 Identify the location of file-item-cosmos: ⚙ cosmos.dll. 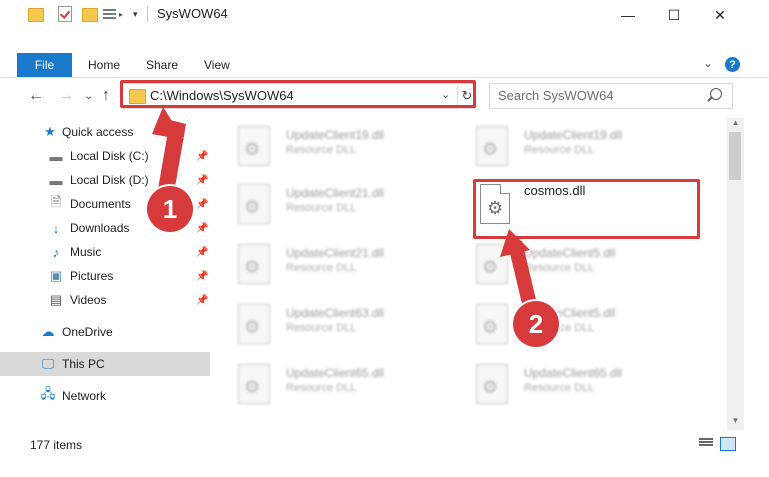
(586, 207).